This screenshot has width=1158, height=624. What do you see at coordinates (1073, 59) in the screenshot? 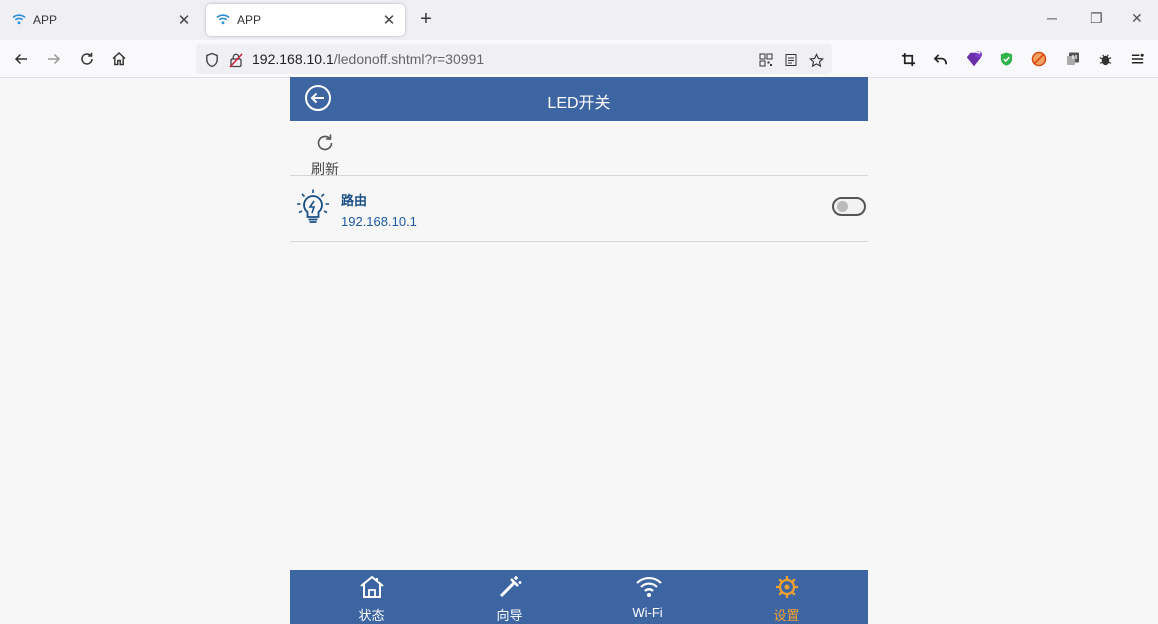
I see `reader-extension-icon` at bounding box center [1073, 59].